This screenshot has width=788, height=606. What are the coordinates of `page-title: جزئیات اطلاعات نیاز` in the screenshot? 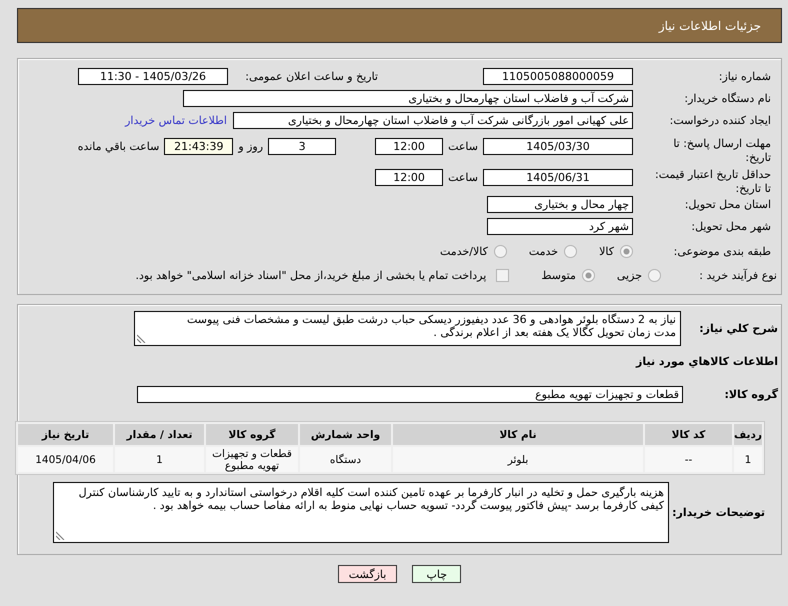 It's located at (709, 25).